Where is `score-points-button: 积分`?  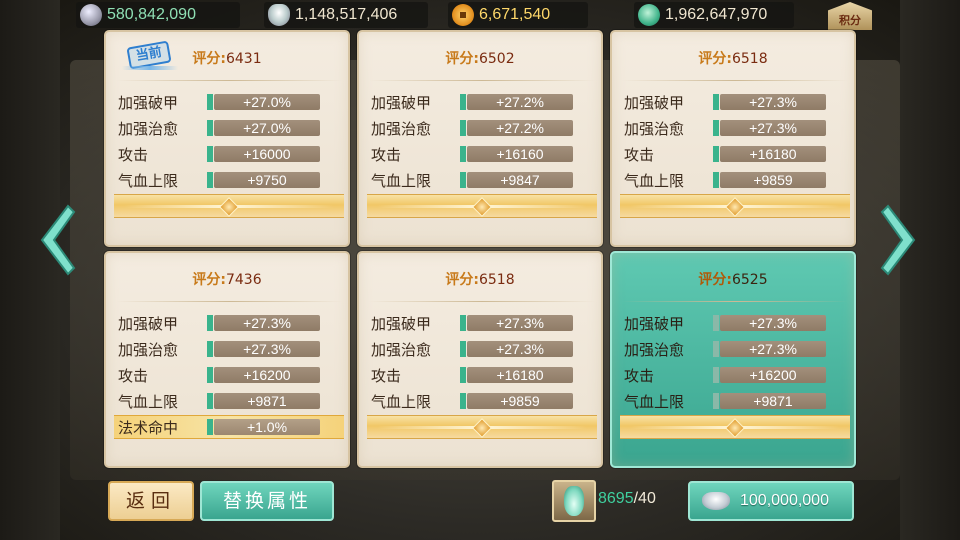 score-points-button: 积分 is located at coordinates (850, 16).